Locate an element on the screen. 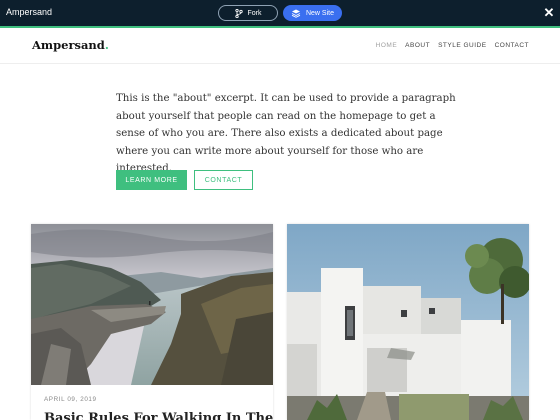 The height and width of the screenshot is (420, 560). new-site-label: New Site is located at coordinates (319, 13).